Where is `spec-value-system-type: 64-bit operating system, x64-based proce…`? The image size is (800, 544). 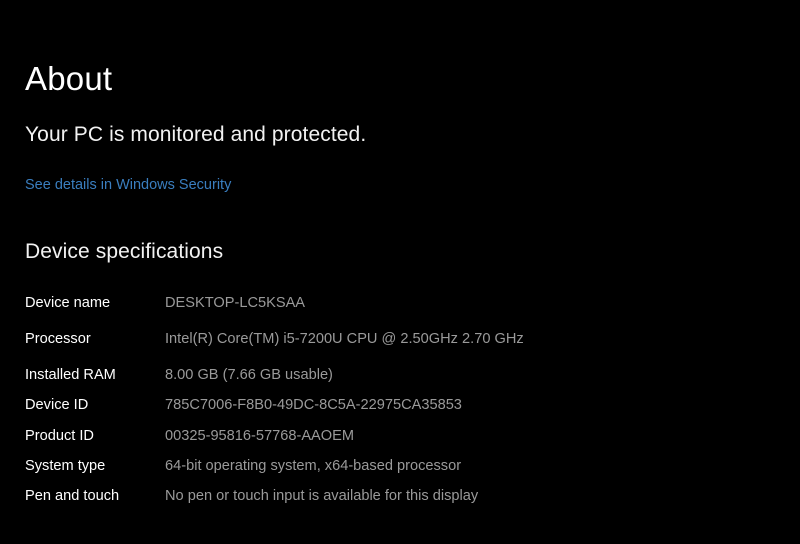
spec-value-system-type: 64-bit operating system, x64-based proce… is located at coordinates (313, 465).